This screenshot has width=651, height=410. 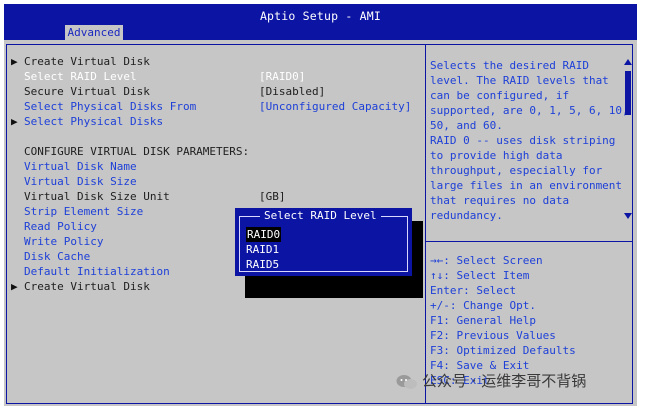 What do you see at coordinates (526, 185) in the screenshot?
I see `help-line: large files in an environment` at bounding box center [526, 185].